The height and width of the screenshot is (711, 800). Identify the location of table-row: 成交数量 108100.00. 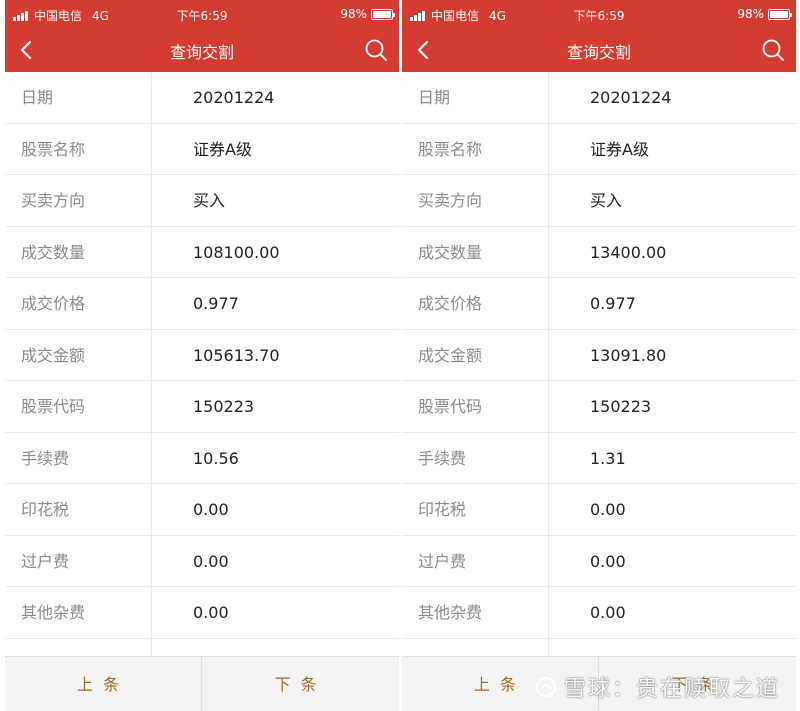
(202, 252).